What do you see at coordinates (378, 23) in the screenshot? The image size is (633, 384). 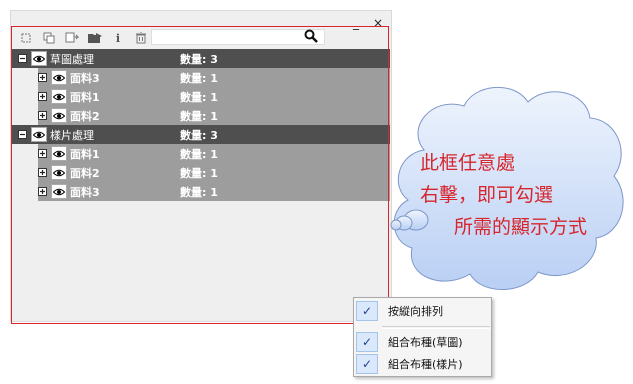 I see `close-button: ×` at bounding box center [378, 23].